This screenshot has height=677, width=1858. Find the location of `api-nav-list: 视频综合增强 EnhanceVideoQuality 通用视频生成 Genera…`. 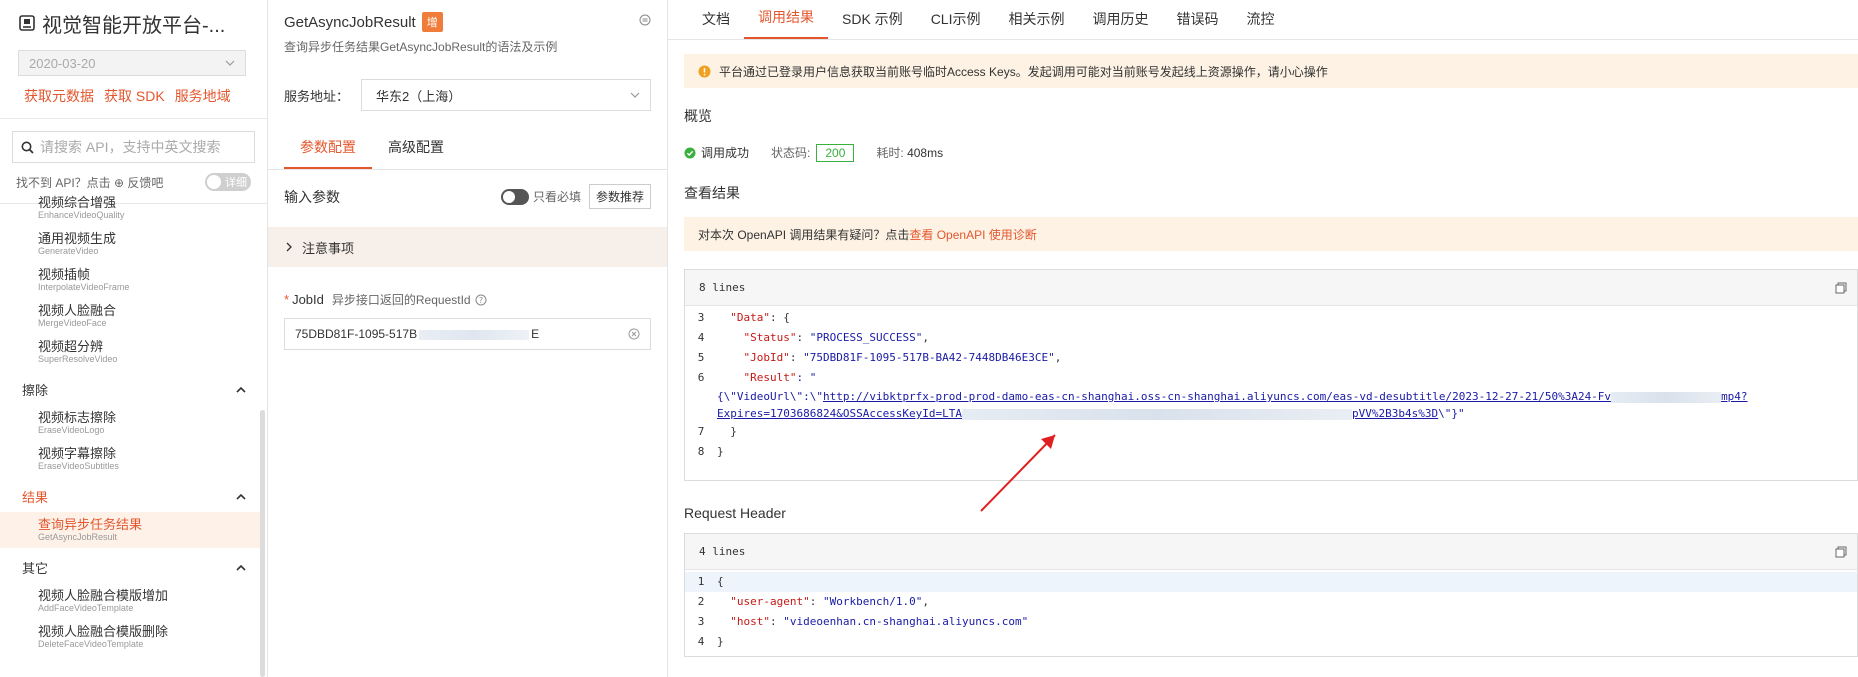

api-nav-list: 视频综合增强 EnhanceVideoQuality 通用视频生成 Genera… is located at coordinates (130, 422).